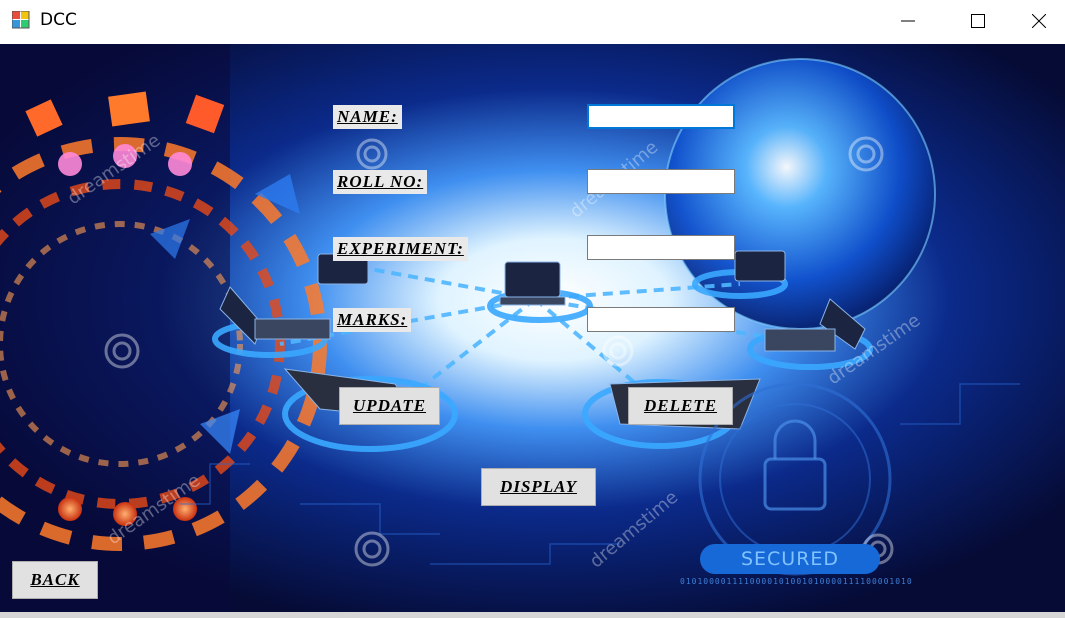 Image resolution: width=1065 pixels, height=618 pixels. I want to click on secured-badge: SECURED, so click(790, 559).